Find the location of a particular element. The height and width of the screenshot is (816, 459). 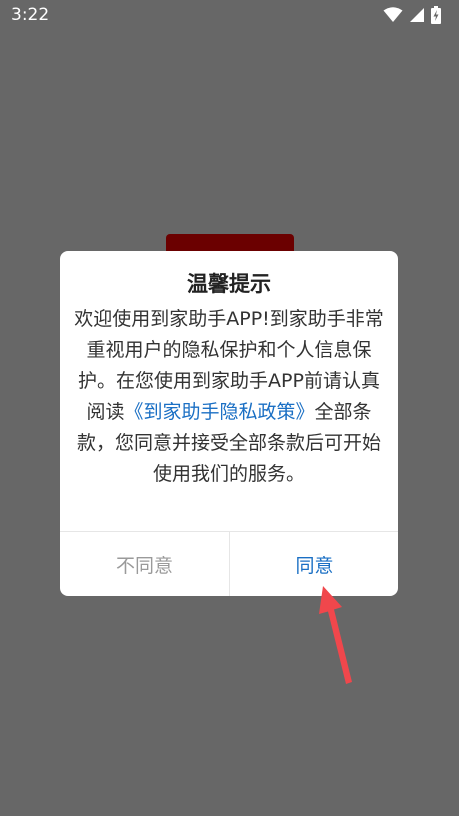

battery-charging-icon is located at coordinates (436, 15).